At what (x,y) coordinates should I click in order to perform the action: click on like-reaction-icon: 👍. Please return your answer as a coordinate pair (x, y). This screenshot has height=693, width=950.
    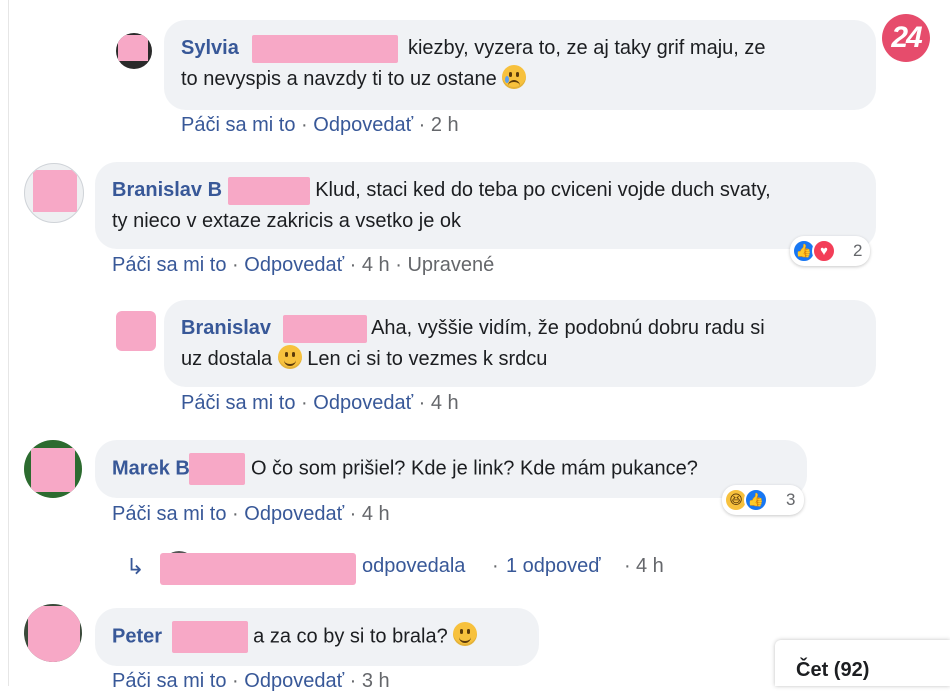
    Looking at the image, I should click on (756, 500).